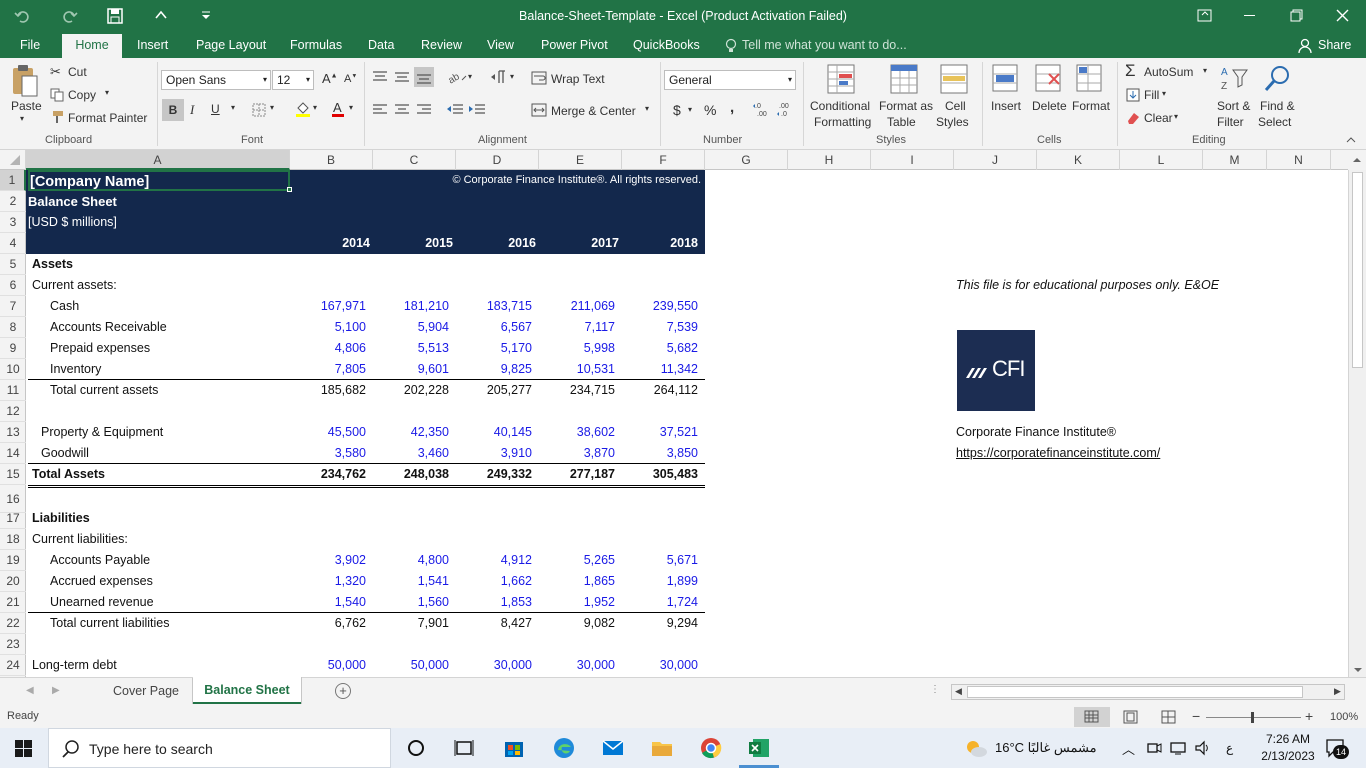 The width and height of the screenshot is (1366, 768). What do you see at coordinates (328, 560) in the screenshot?
I see `data-cell: 3,902` at bounding box center [328, 560].